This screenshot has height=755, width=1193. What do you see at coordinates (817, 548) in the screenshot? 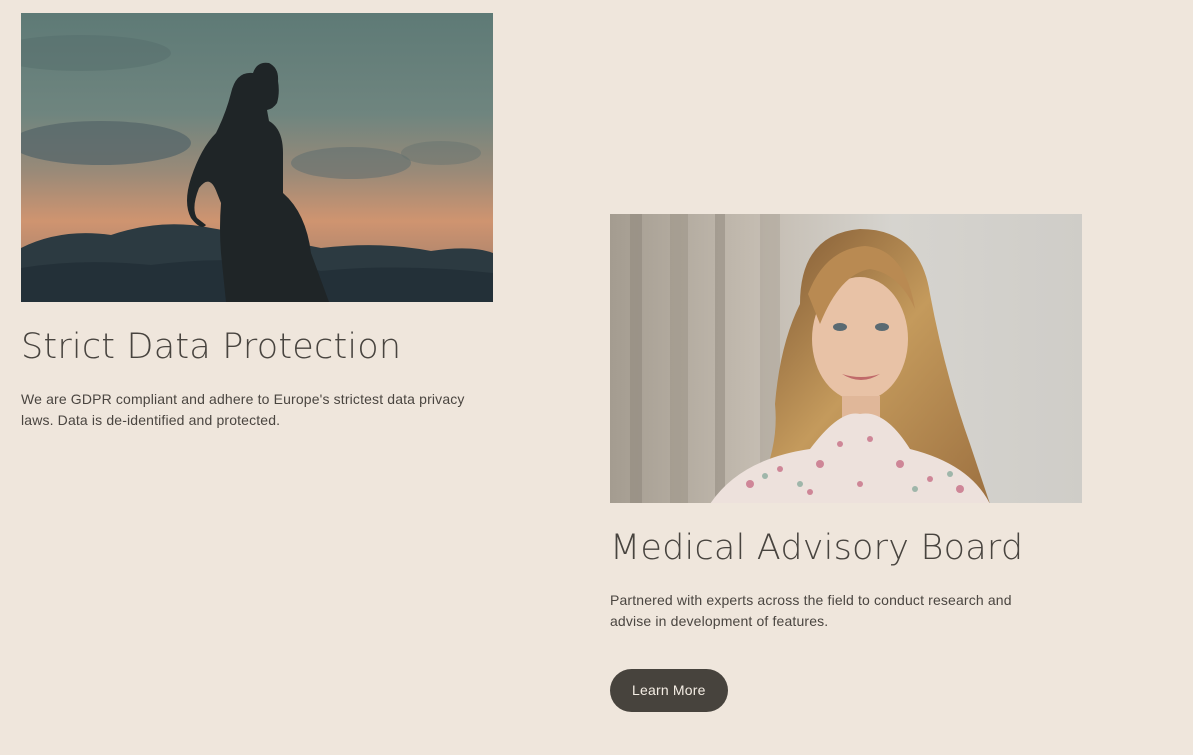
I see `feature-title: Medical Advisory Board` at bounding box center [817, 548].